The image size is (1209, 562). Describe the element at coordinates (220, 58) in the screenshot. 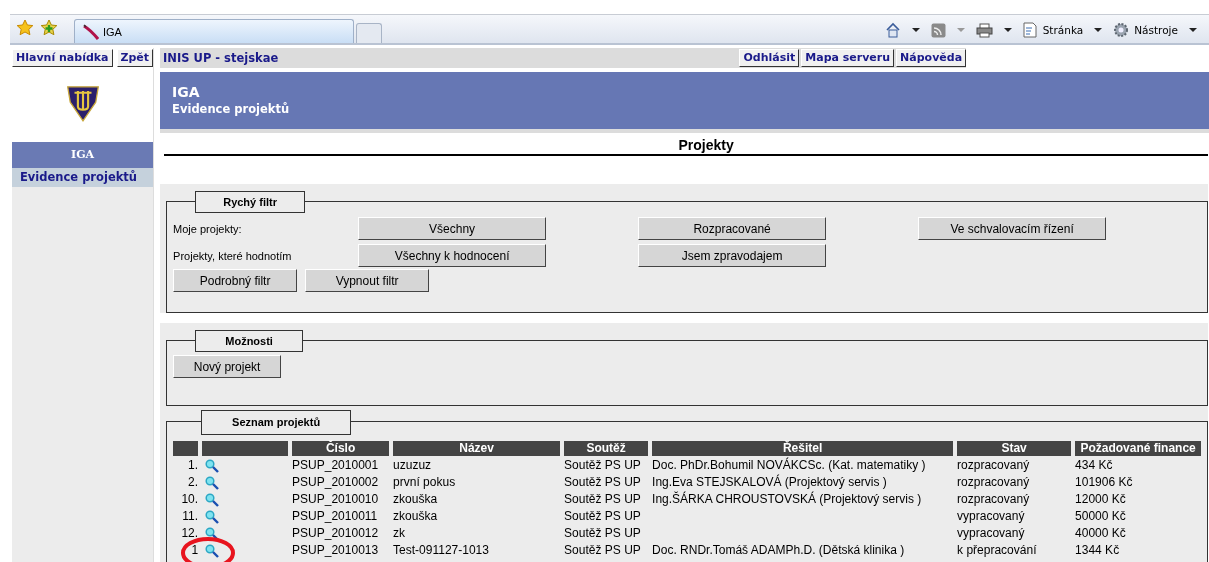

I see `user-label: INIS UP - stejskae` at that location.